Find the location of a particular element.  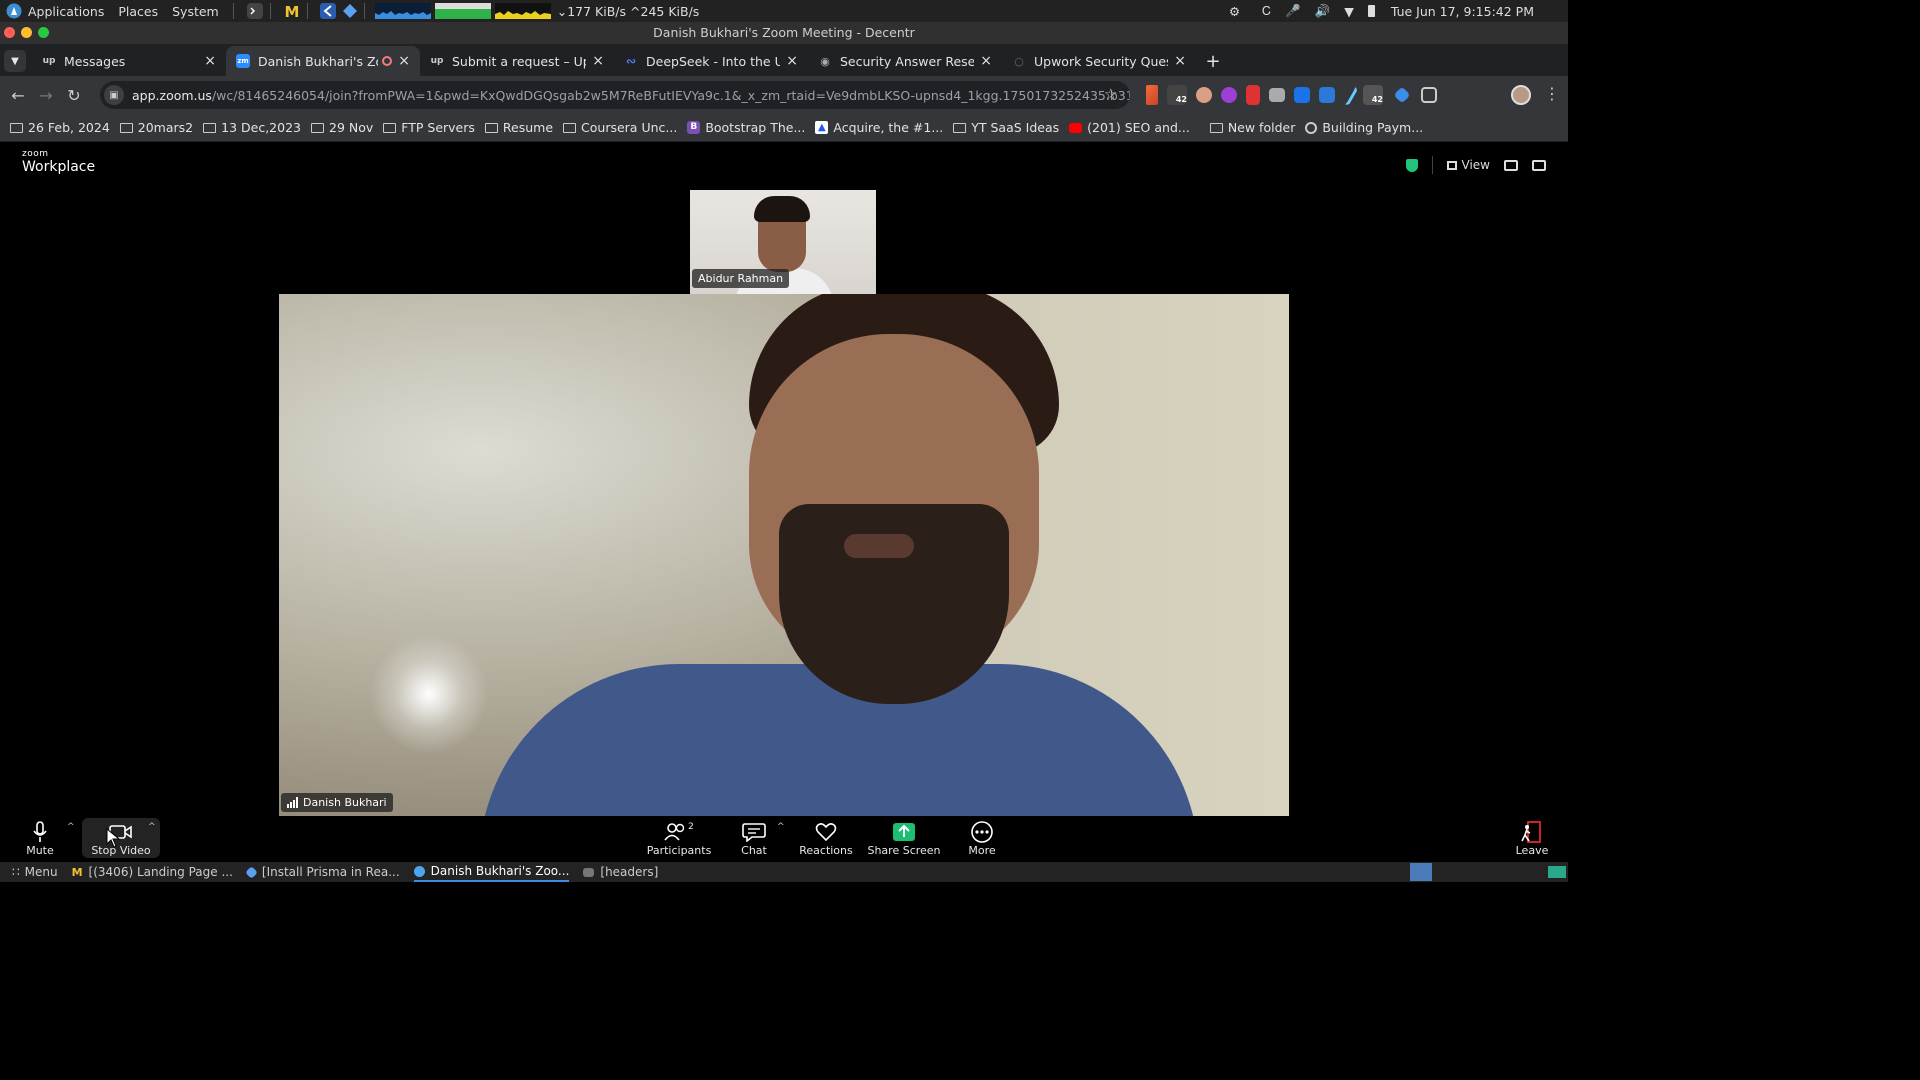

tab-search-button: ▼ is located at coordinates (15, 61).